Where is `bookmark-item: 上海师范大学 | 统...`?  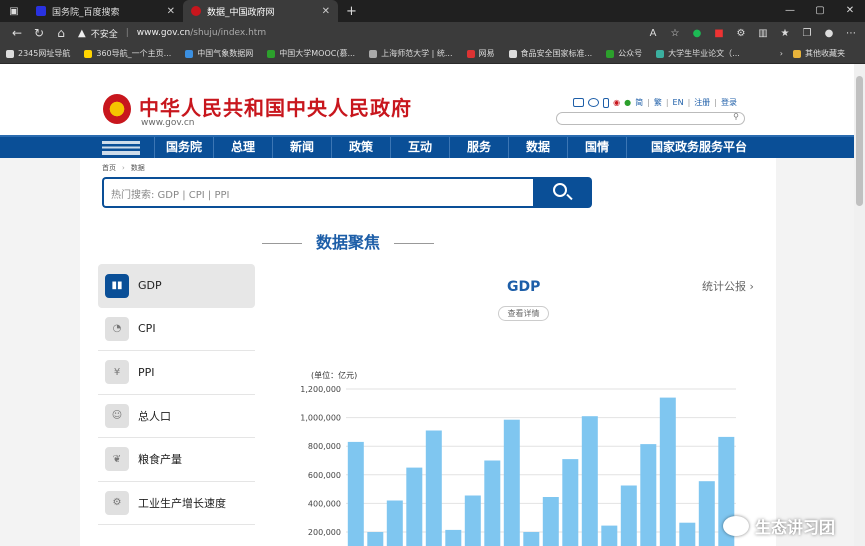 bookmark-item: 上海师范大学 | 统... is located at coordinates (411, 53).